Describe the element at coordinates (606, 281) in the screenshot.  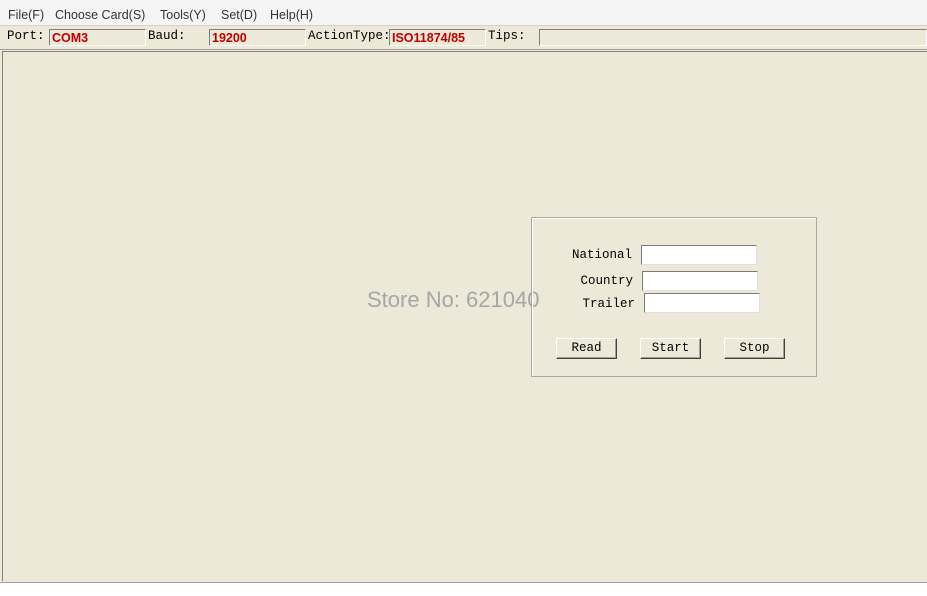
I see `country-label: Country` at that location.